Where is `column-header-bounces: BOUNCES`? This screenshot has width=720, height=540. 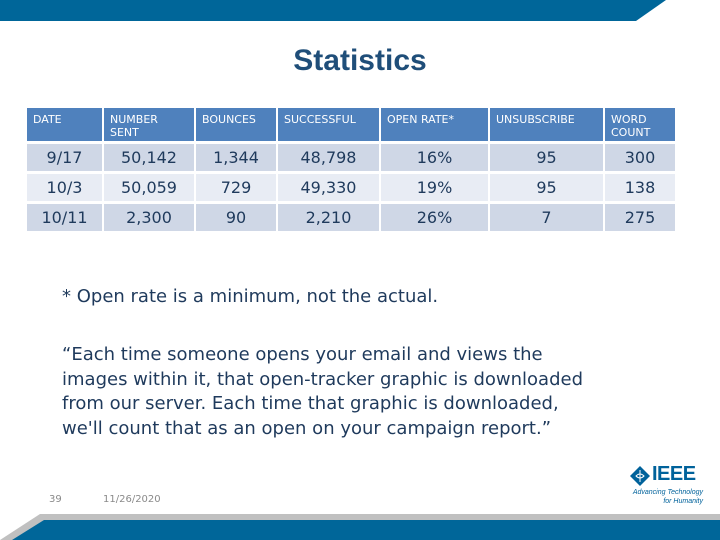 column-header-bounces: BOUNCES is located at coordinates (236, 124).